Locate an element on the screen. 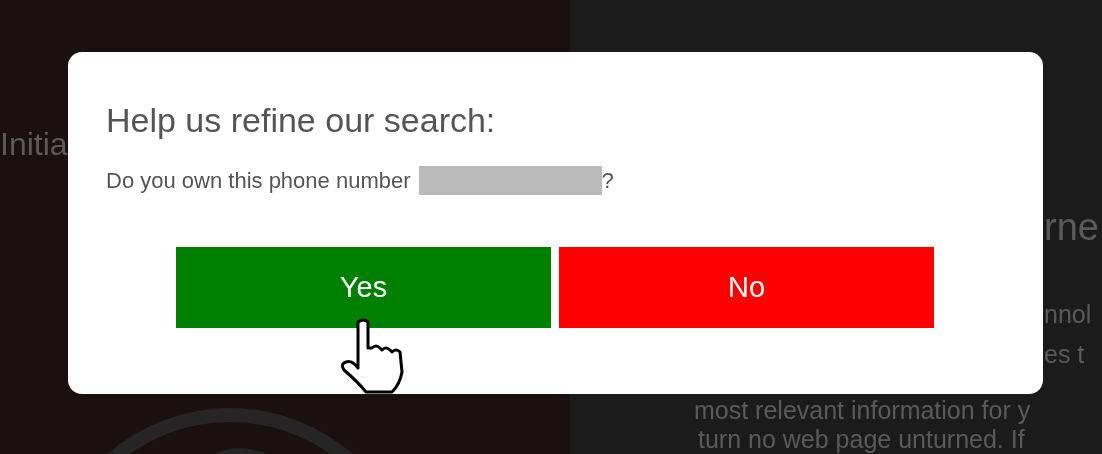  dialog-title: Help us refine our search: is located at coordinates (301, 120).